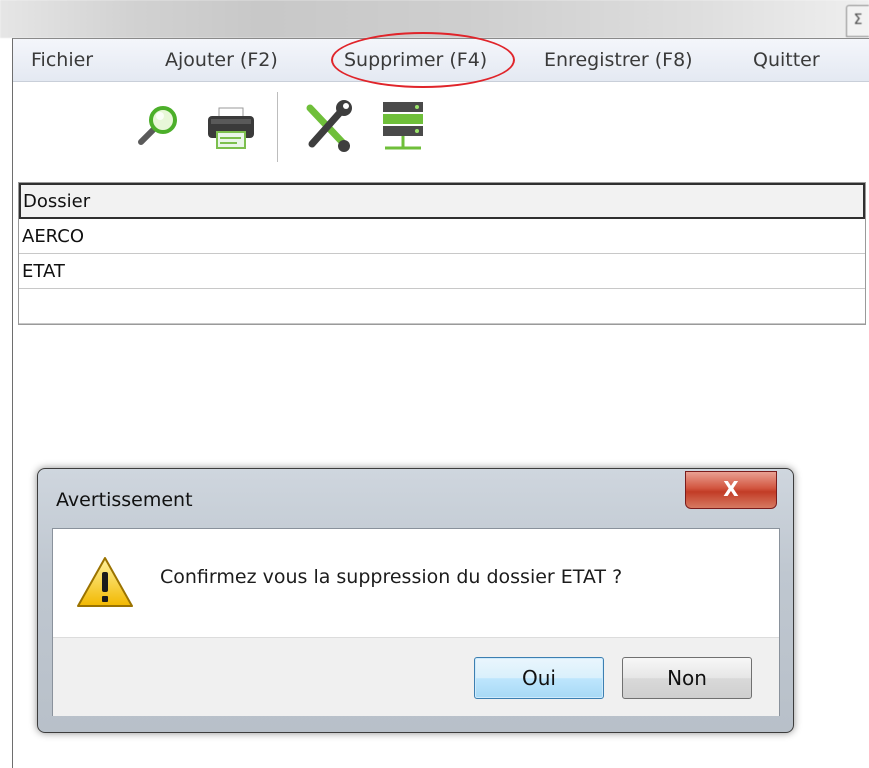 The width and height of the screenshot is (869, 768). What do you see at coordinates (434, 19) in the screenshot?
I see `background-window-strip: Σ` at bounding box center [434, 19].